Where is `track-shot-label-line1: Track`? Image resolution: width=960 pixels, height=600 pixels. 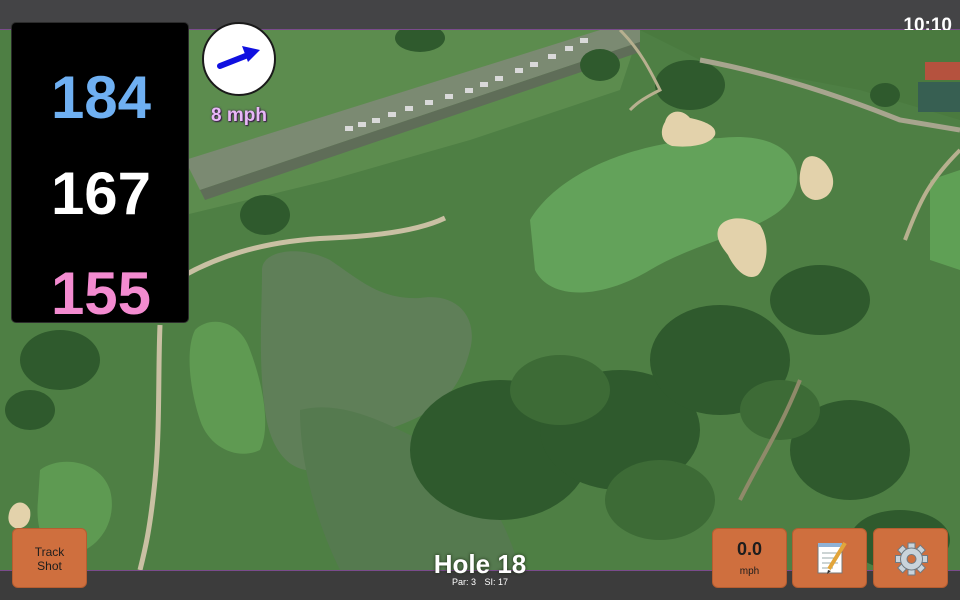 track-shot-label-line1: Track is located at coordinates (49, 552).